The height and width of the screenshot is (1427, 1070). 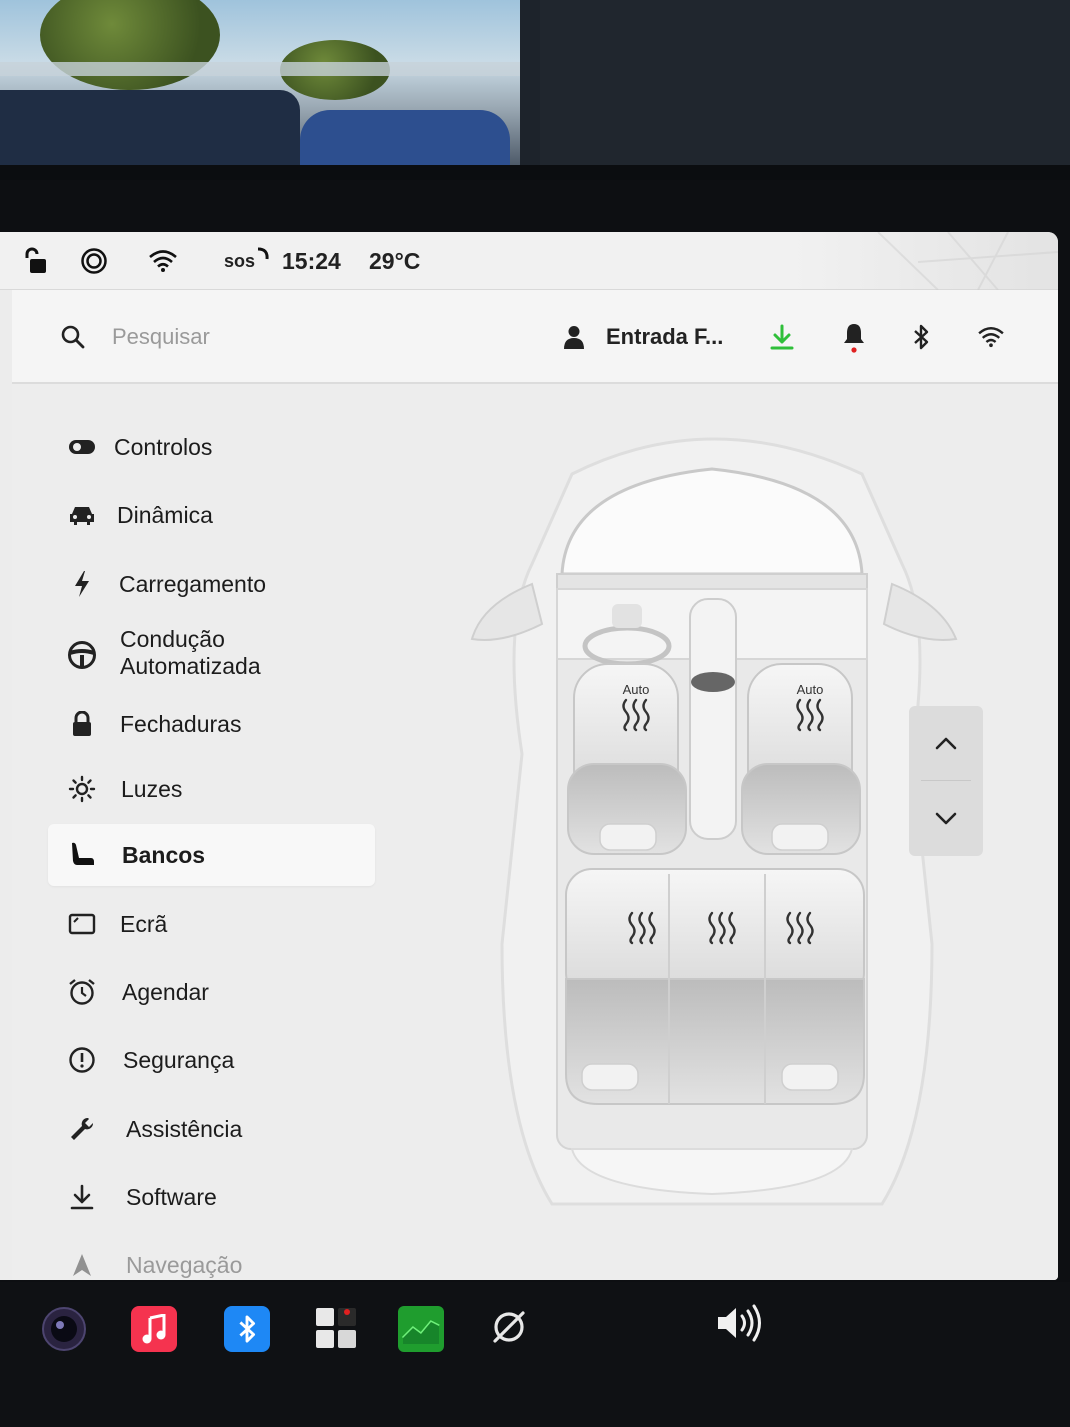 What do you see at coordinates (82, 515) in the screenshot?
I see `car-icon` at bounding box center [82, 515].